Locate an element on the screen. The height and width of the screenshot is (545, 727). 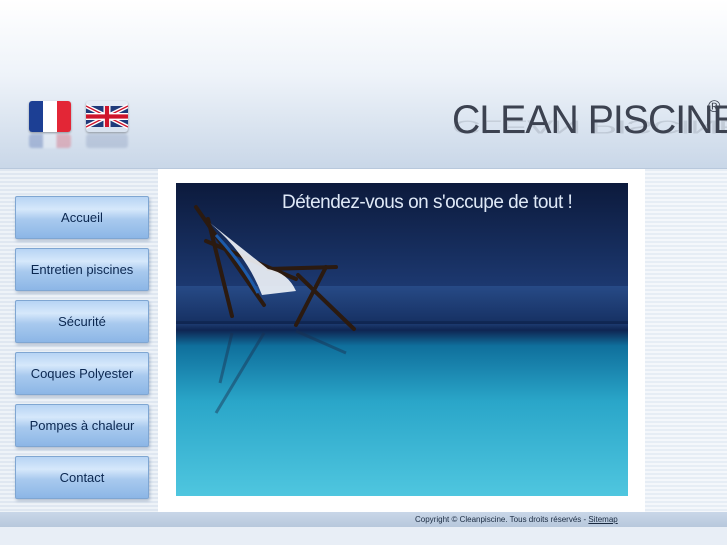
nav-button-coques-polyester: Coques Polyester is located at coordinates (82, 373).